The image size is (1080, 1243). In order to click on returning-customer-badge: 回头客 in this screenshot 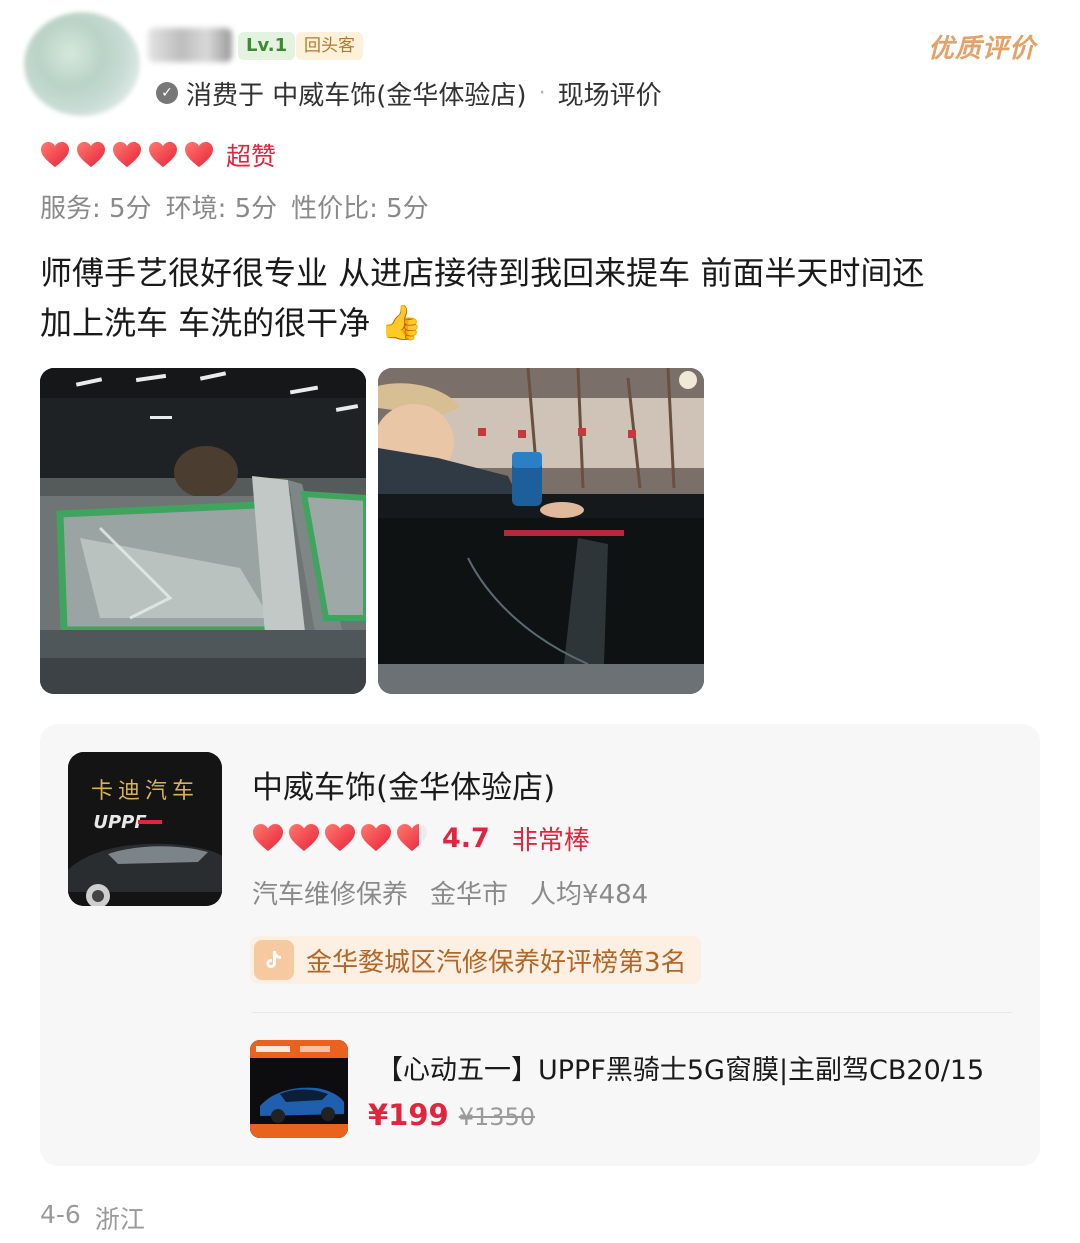, I will do `click(329, 46)`.